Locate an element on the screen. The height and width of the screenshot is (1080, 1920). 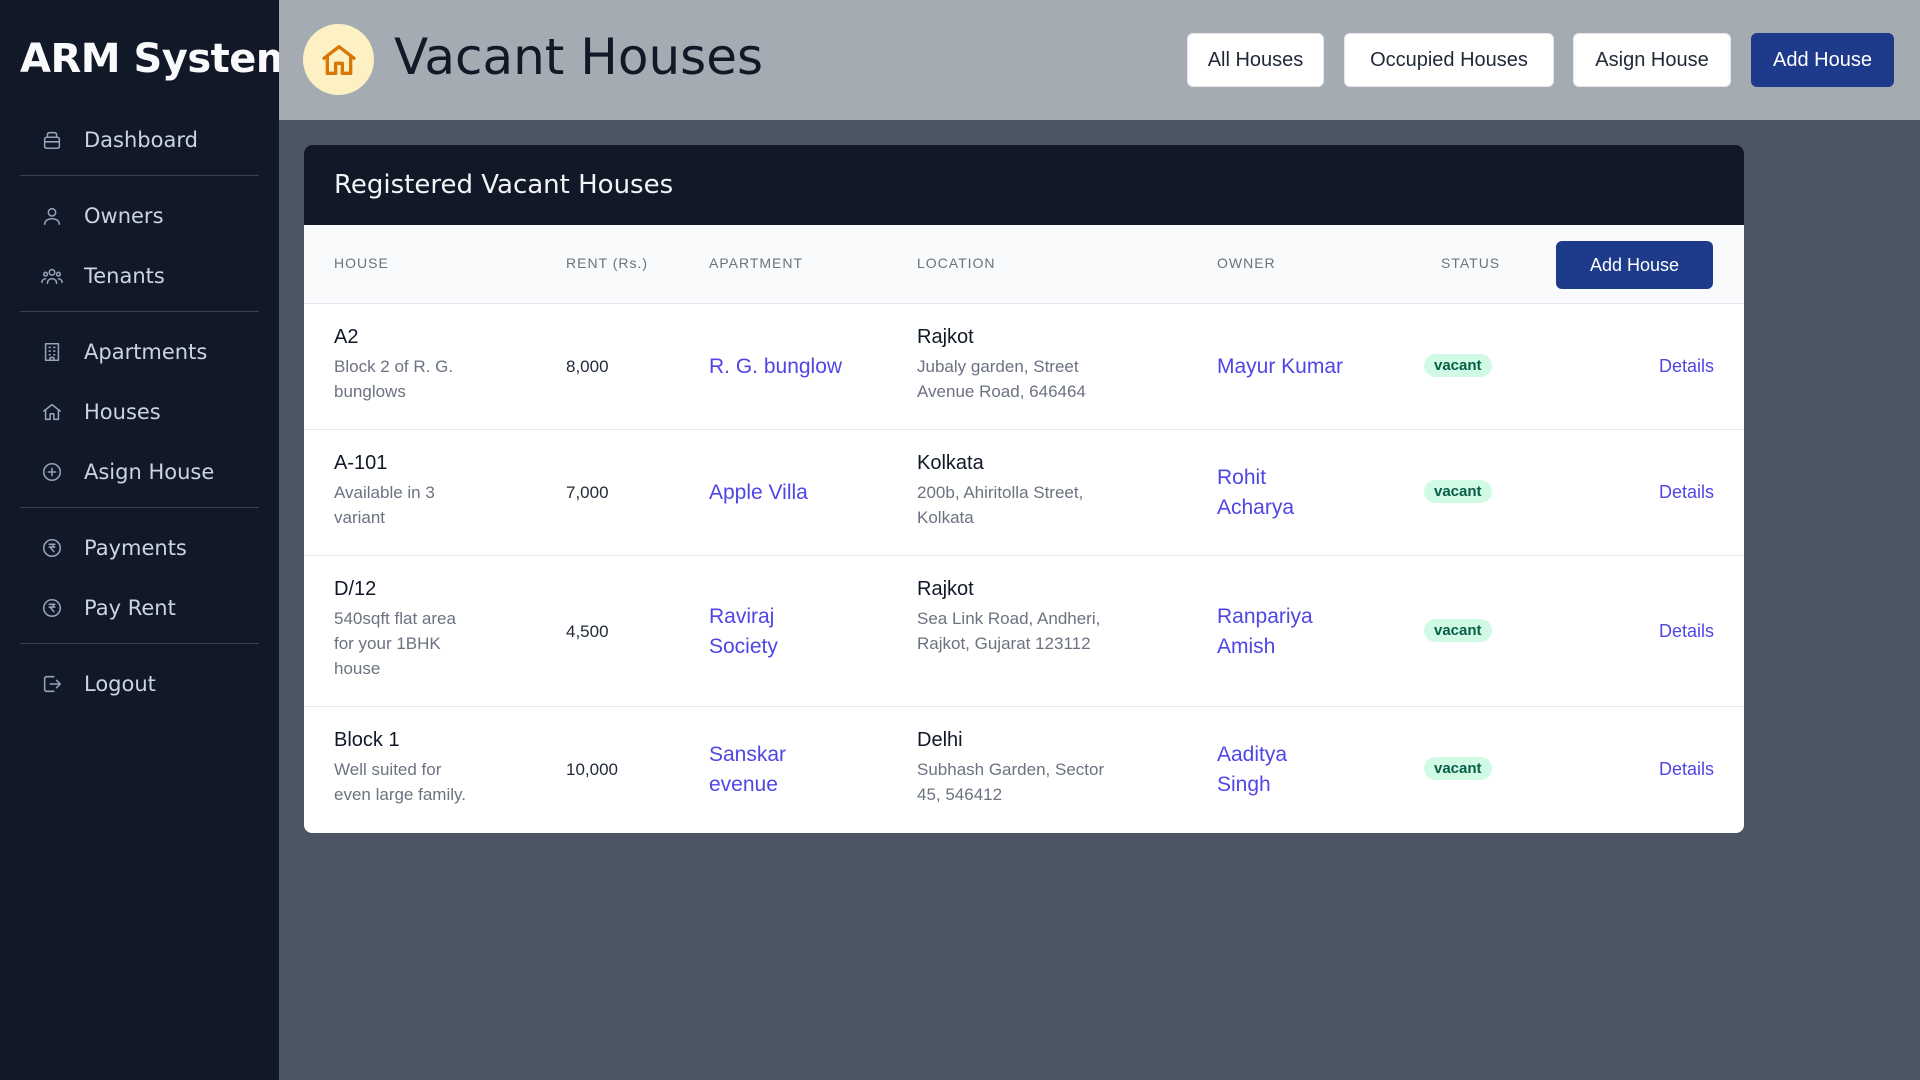
apartment-link-line: Apple Villa is located at coordinates (758, 493).